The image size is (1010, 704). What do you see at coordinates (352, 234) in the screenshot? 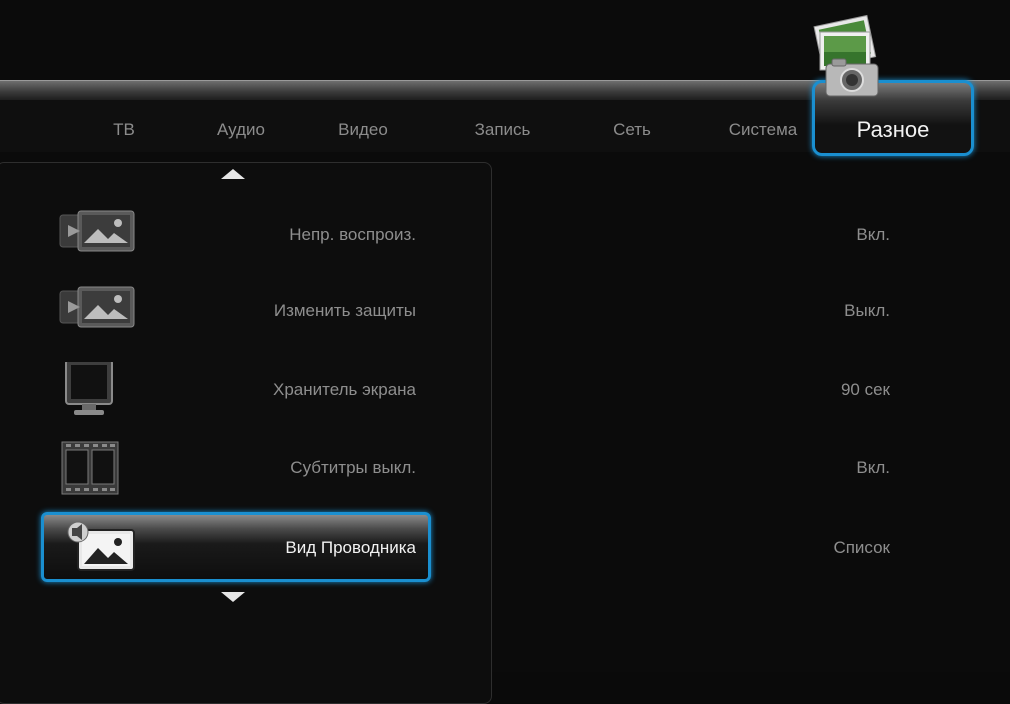
I see `setting-label: Непр. воспроиз.` at bounding box center [352, 234].